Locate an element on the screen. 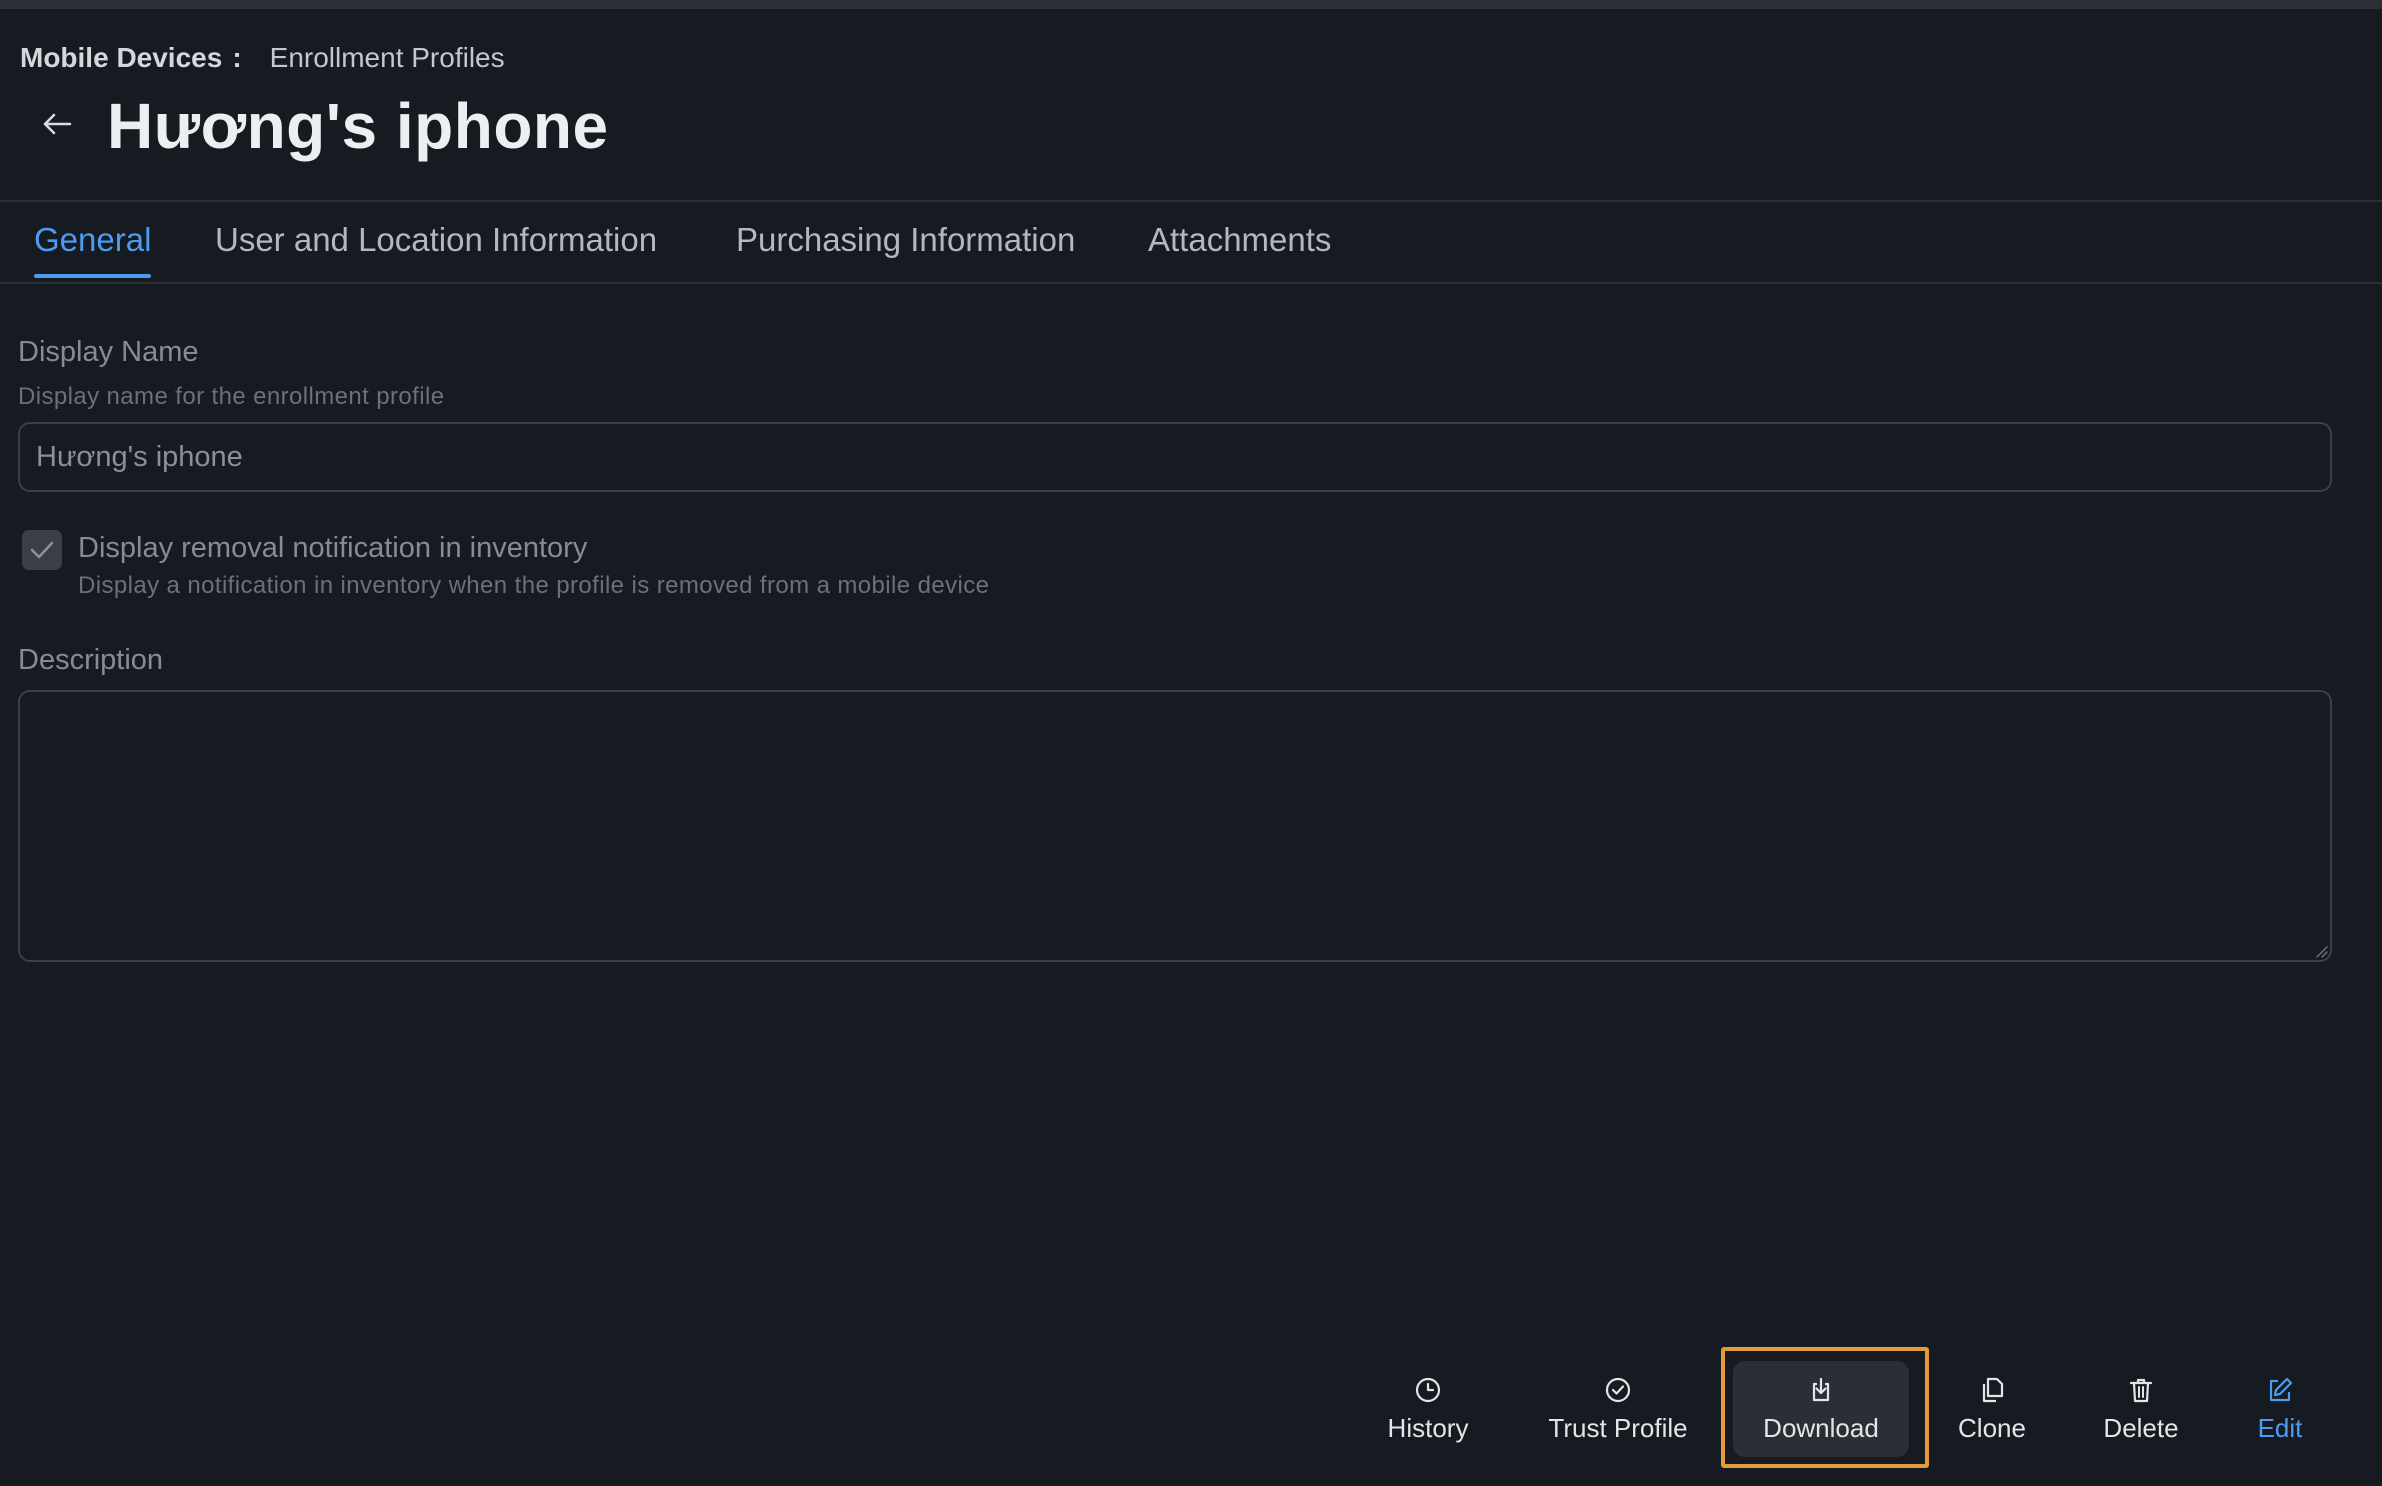 Image resolution: width=2382 pixels, height=1486 pixels. copy-icon is located at coordinates (1992, 1390).